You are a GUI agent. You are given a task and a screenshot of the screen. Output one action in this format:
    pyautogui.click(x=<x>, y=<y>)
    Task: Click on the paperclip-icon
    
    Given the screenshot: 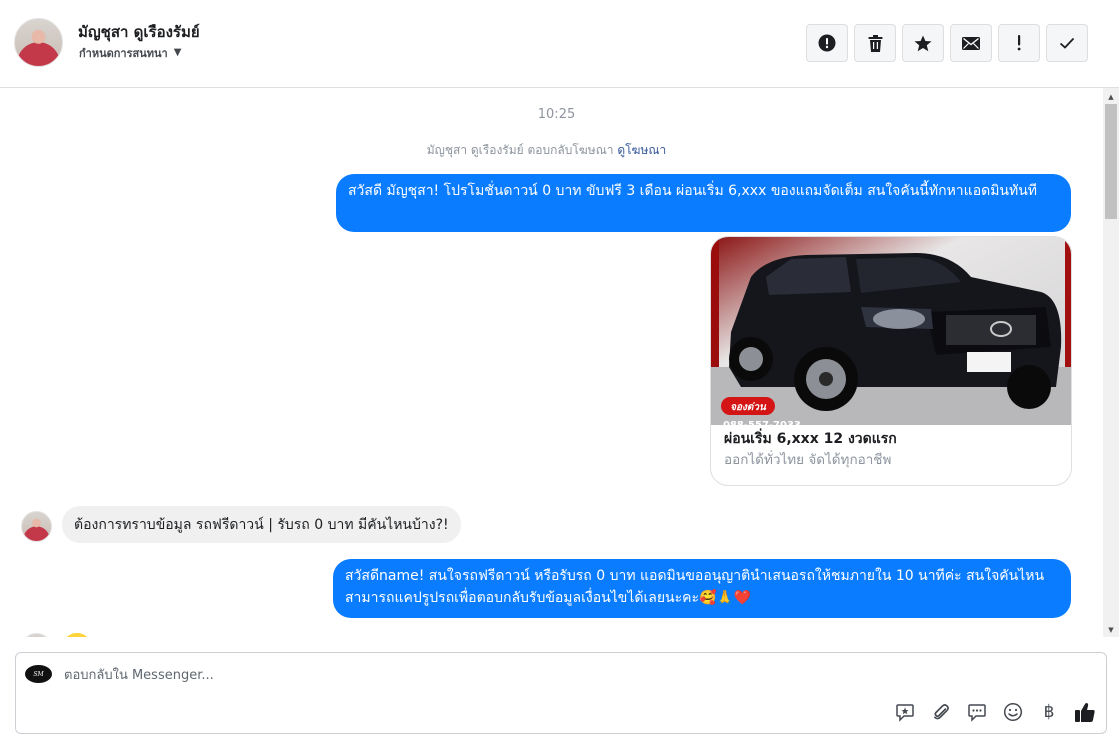 What is the action you would take?
    pyautogui.click(x=941, y=712)
    